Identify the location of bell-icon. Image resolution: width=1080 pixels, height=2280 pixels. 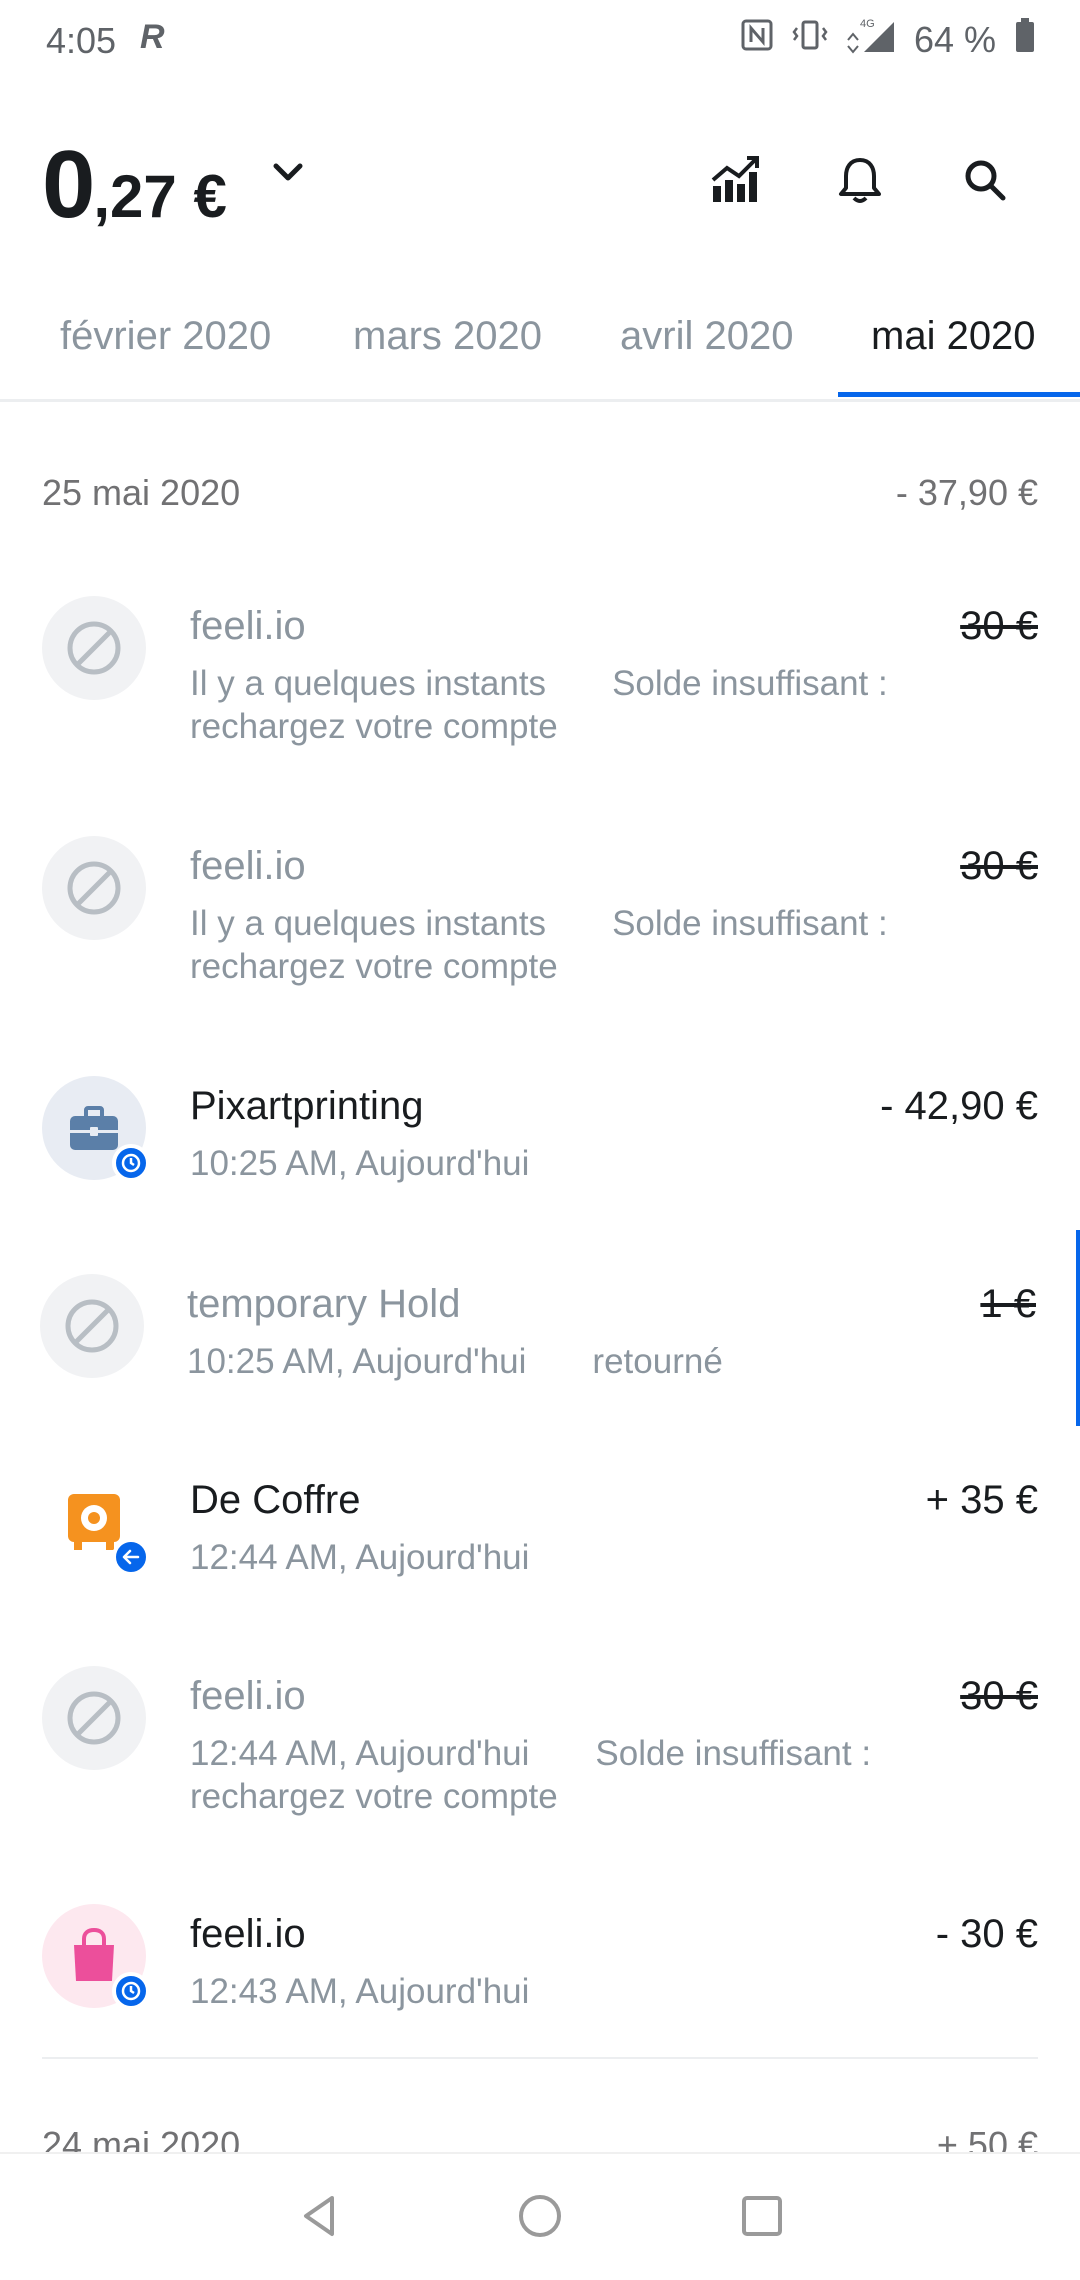
(860, 180).